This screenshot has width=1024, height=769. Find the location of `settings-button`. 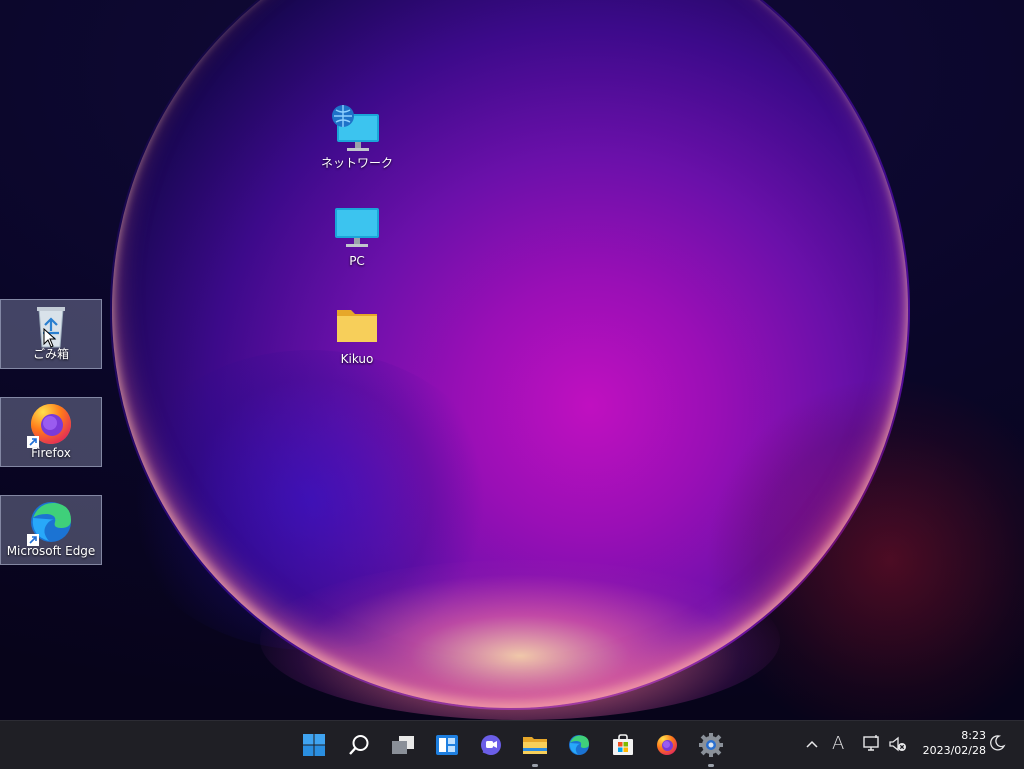

settings-button is located at coordinates (711, 748).